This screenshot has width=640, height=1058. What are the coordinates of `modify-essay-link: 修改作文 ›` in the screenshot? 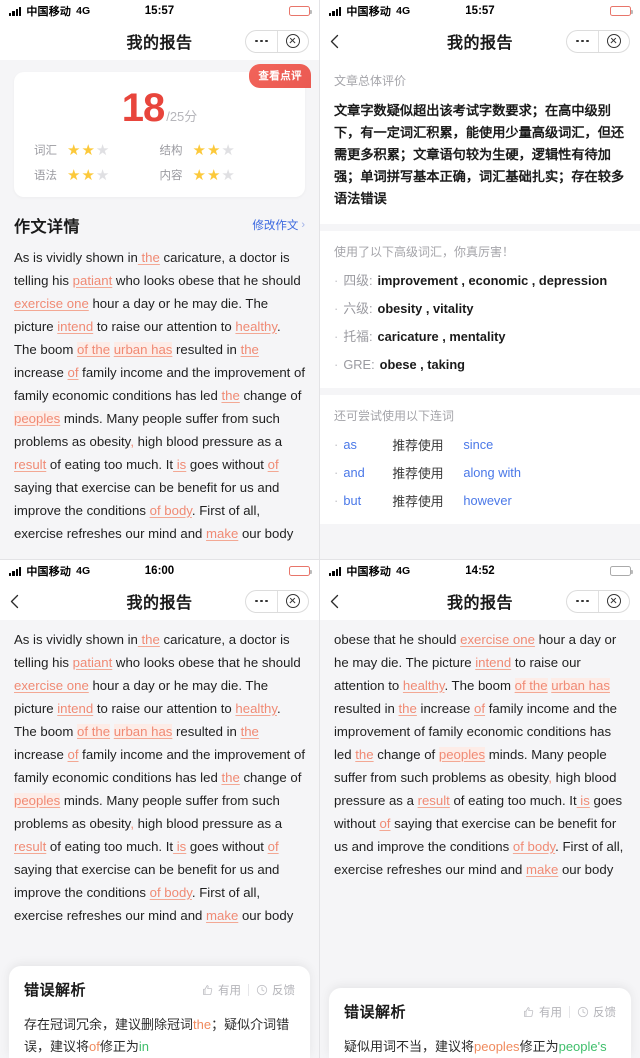 It's located at (278, 225).